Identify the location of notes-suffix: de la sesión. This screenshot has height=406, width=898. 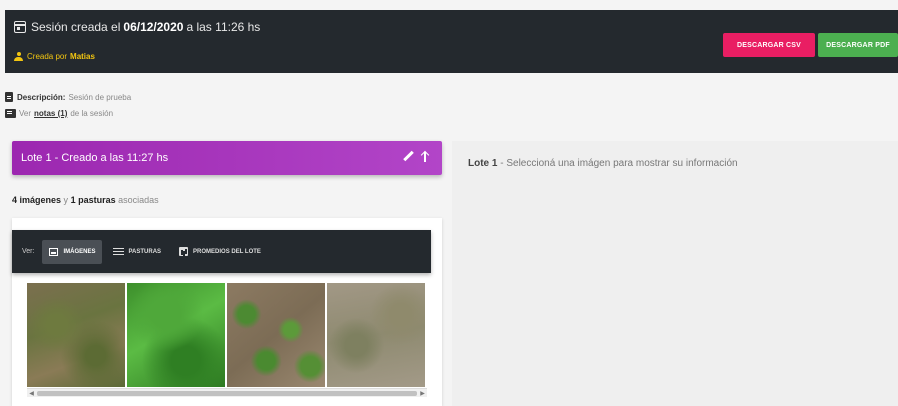
(92, 113).